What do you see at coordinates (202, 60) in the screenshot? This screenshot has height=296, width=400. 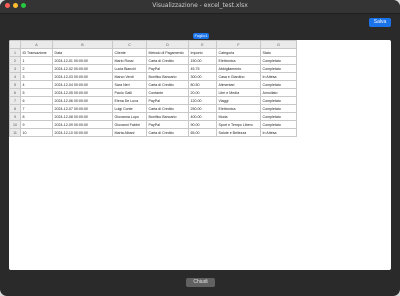 I see `table-cell: 150.00` at bounding box center [202, 60].